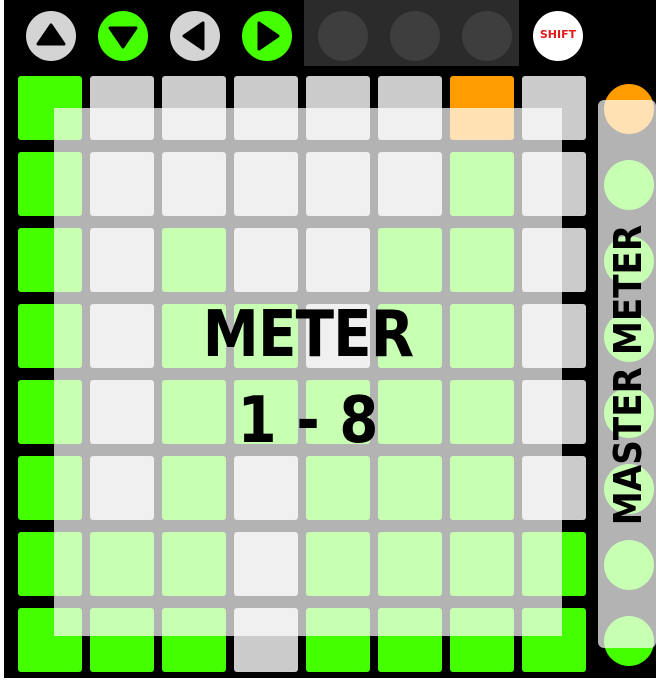 Image resolution: width=656 pixels, height=682 pixels. I want to click on down-arrow-button, so click(123, 36).